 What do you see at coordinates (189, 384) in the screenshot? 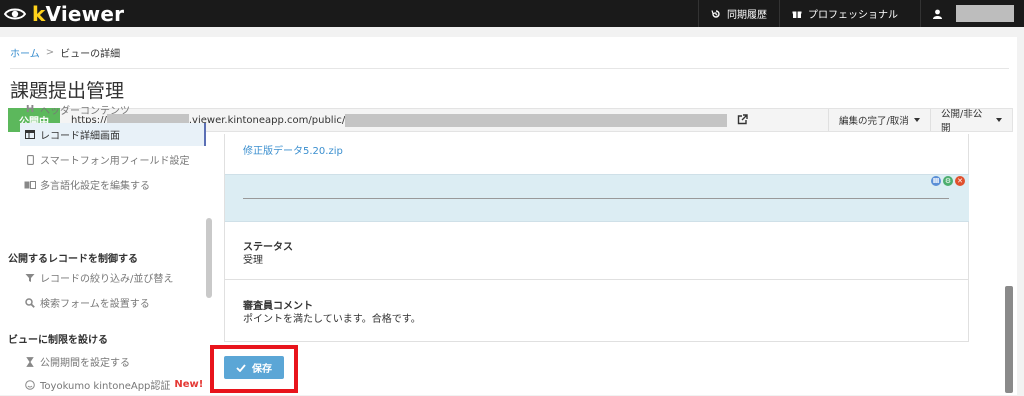
I see `new-badge: New!` at bounding box center [189, 384].